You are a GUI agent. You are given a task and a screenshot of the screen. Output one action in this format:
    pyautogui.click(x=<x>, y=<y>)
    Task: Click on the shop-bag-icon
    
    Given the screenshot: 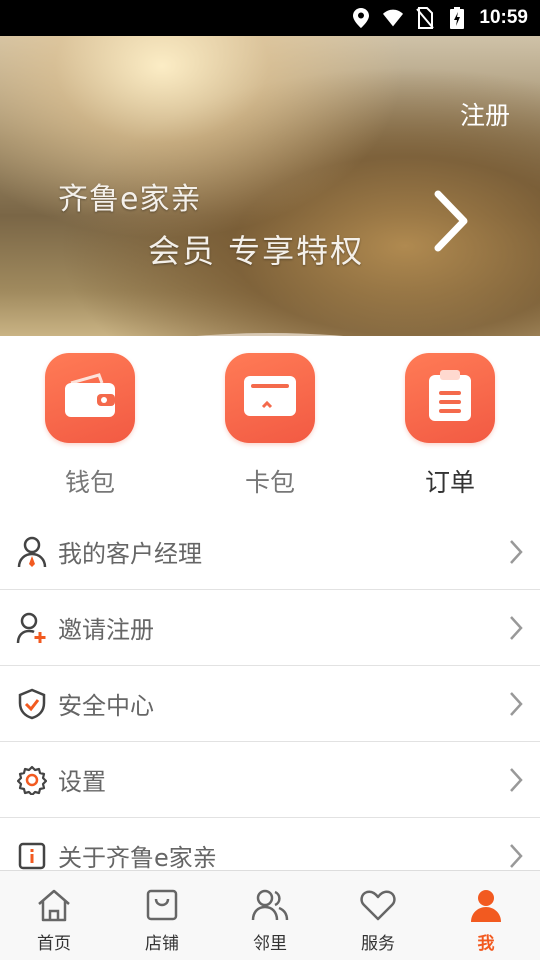 What is the action you would take?
    pyautogui.click(x=162, y=905)
    